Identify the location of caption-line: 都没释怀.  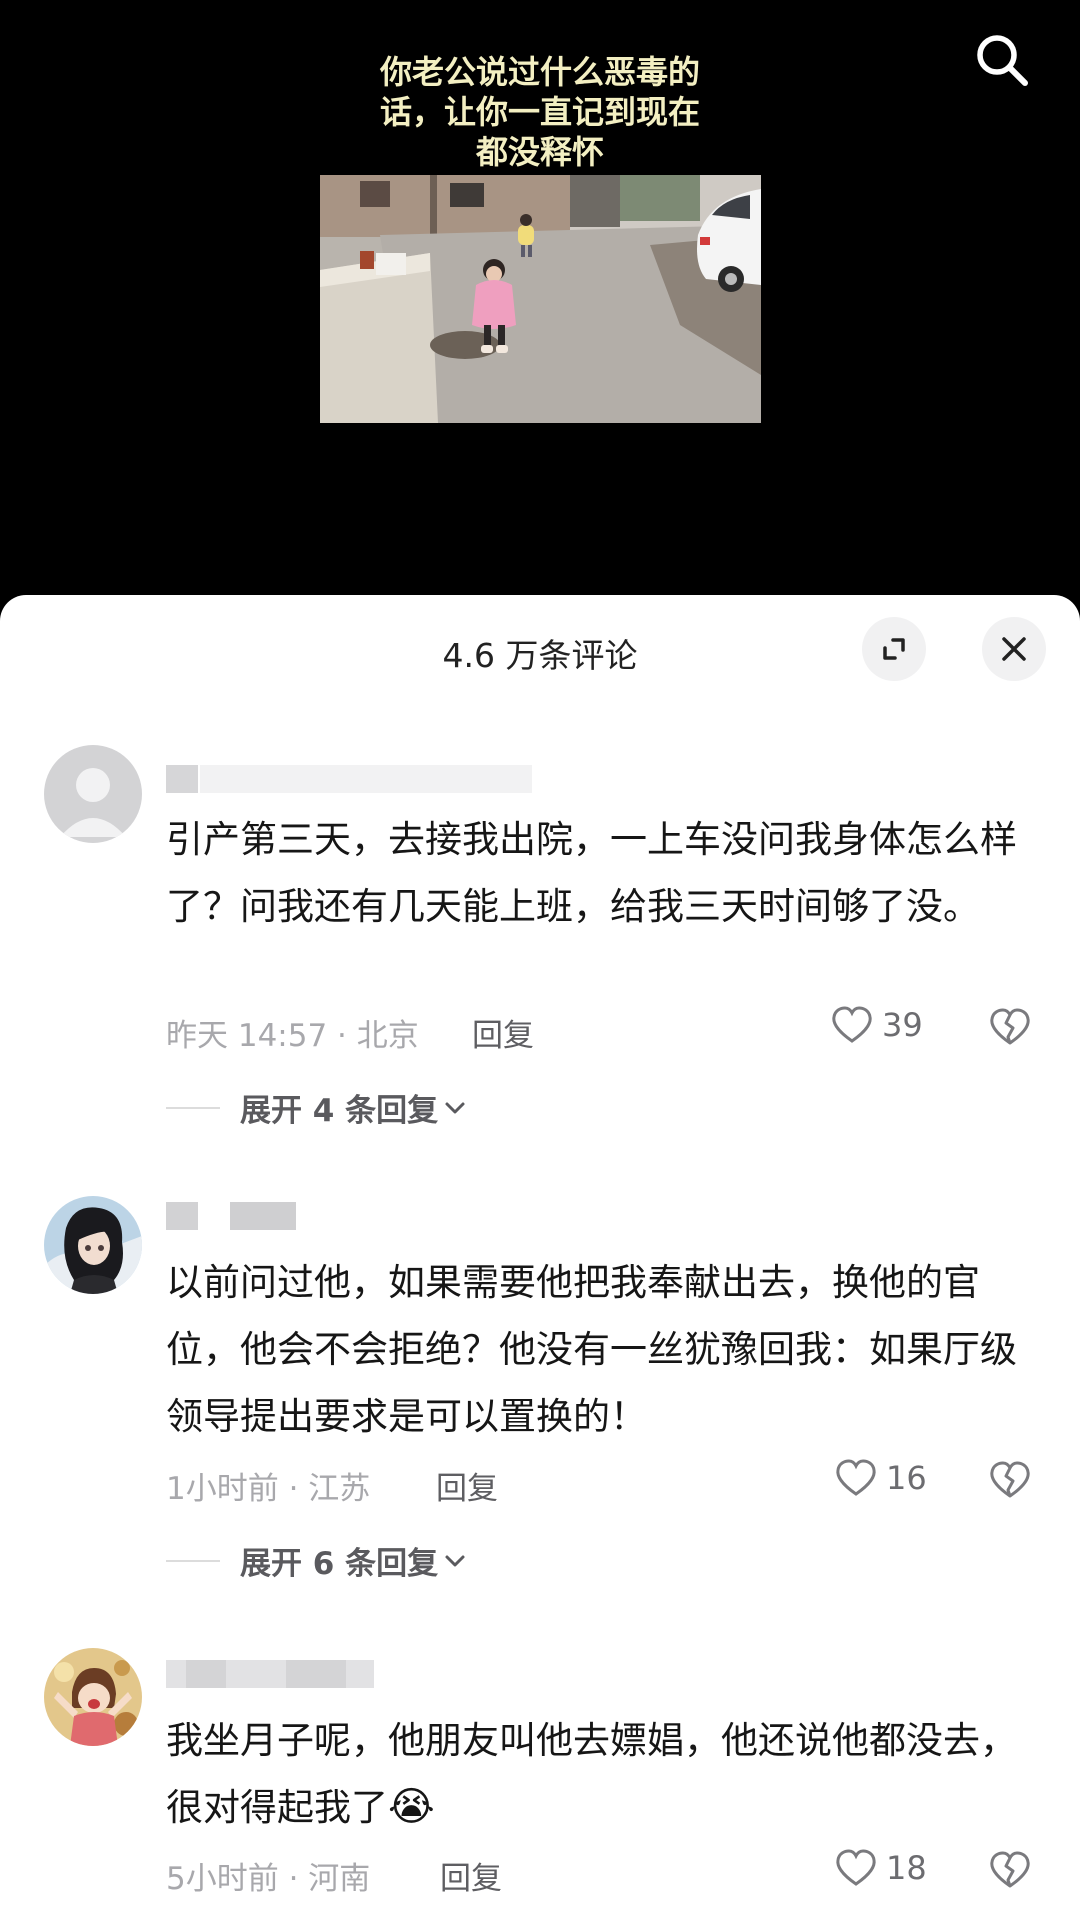
(539, 152).